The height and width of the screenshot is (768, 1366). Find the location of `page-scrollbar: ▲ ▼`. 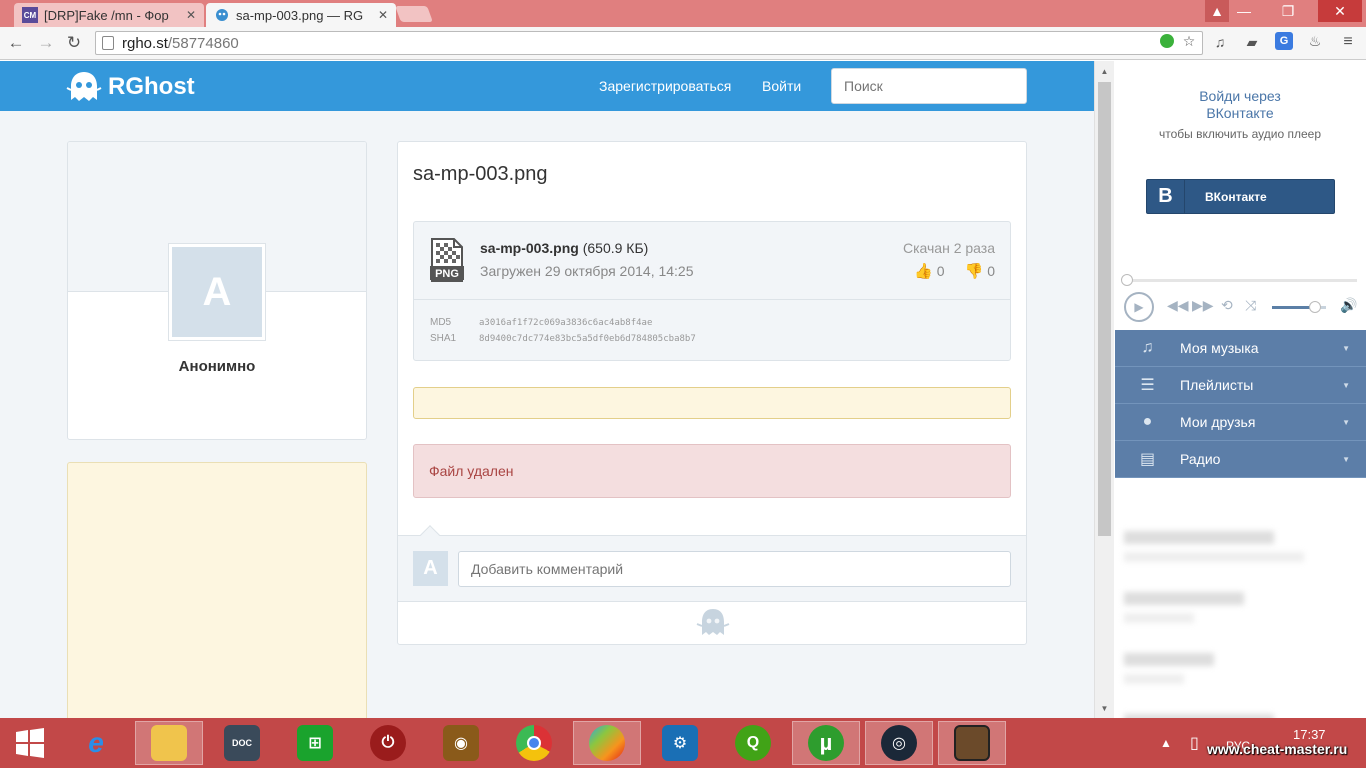

page-scrollbar: ▲ ▼ is located at coordinates (1104, 389).